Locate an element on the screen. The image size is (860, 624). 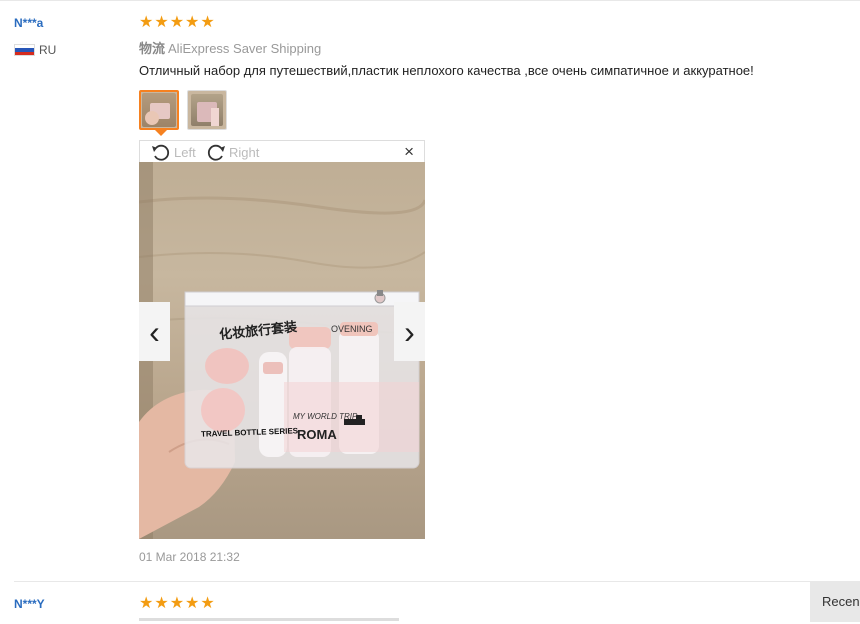
rotate-left-button: Left is located at coordinates (173, 152).